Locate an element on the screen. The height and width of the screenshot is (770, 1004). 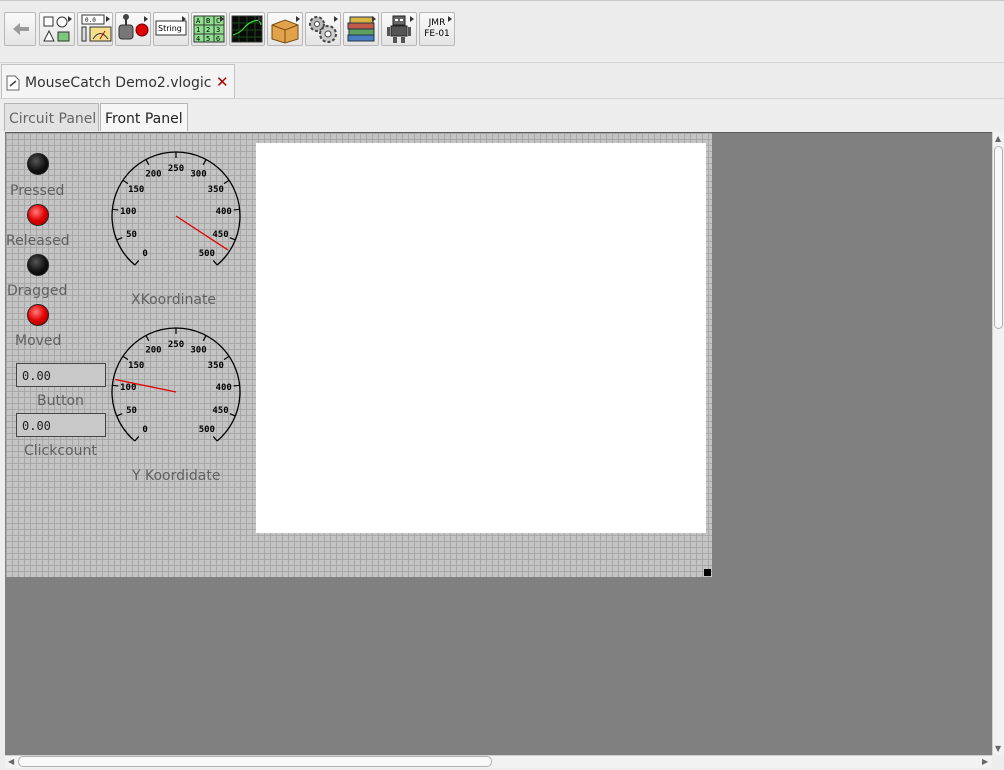
controls-button is located at coordinates (133, 29).